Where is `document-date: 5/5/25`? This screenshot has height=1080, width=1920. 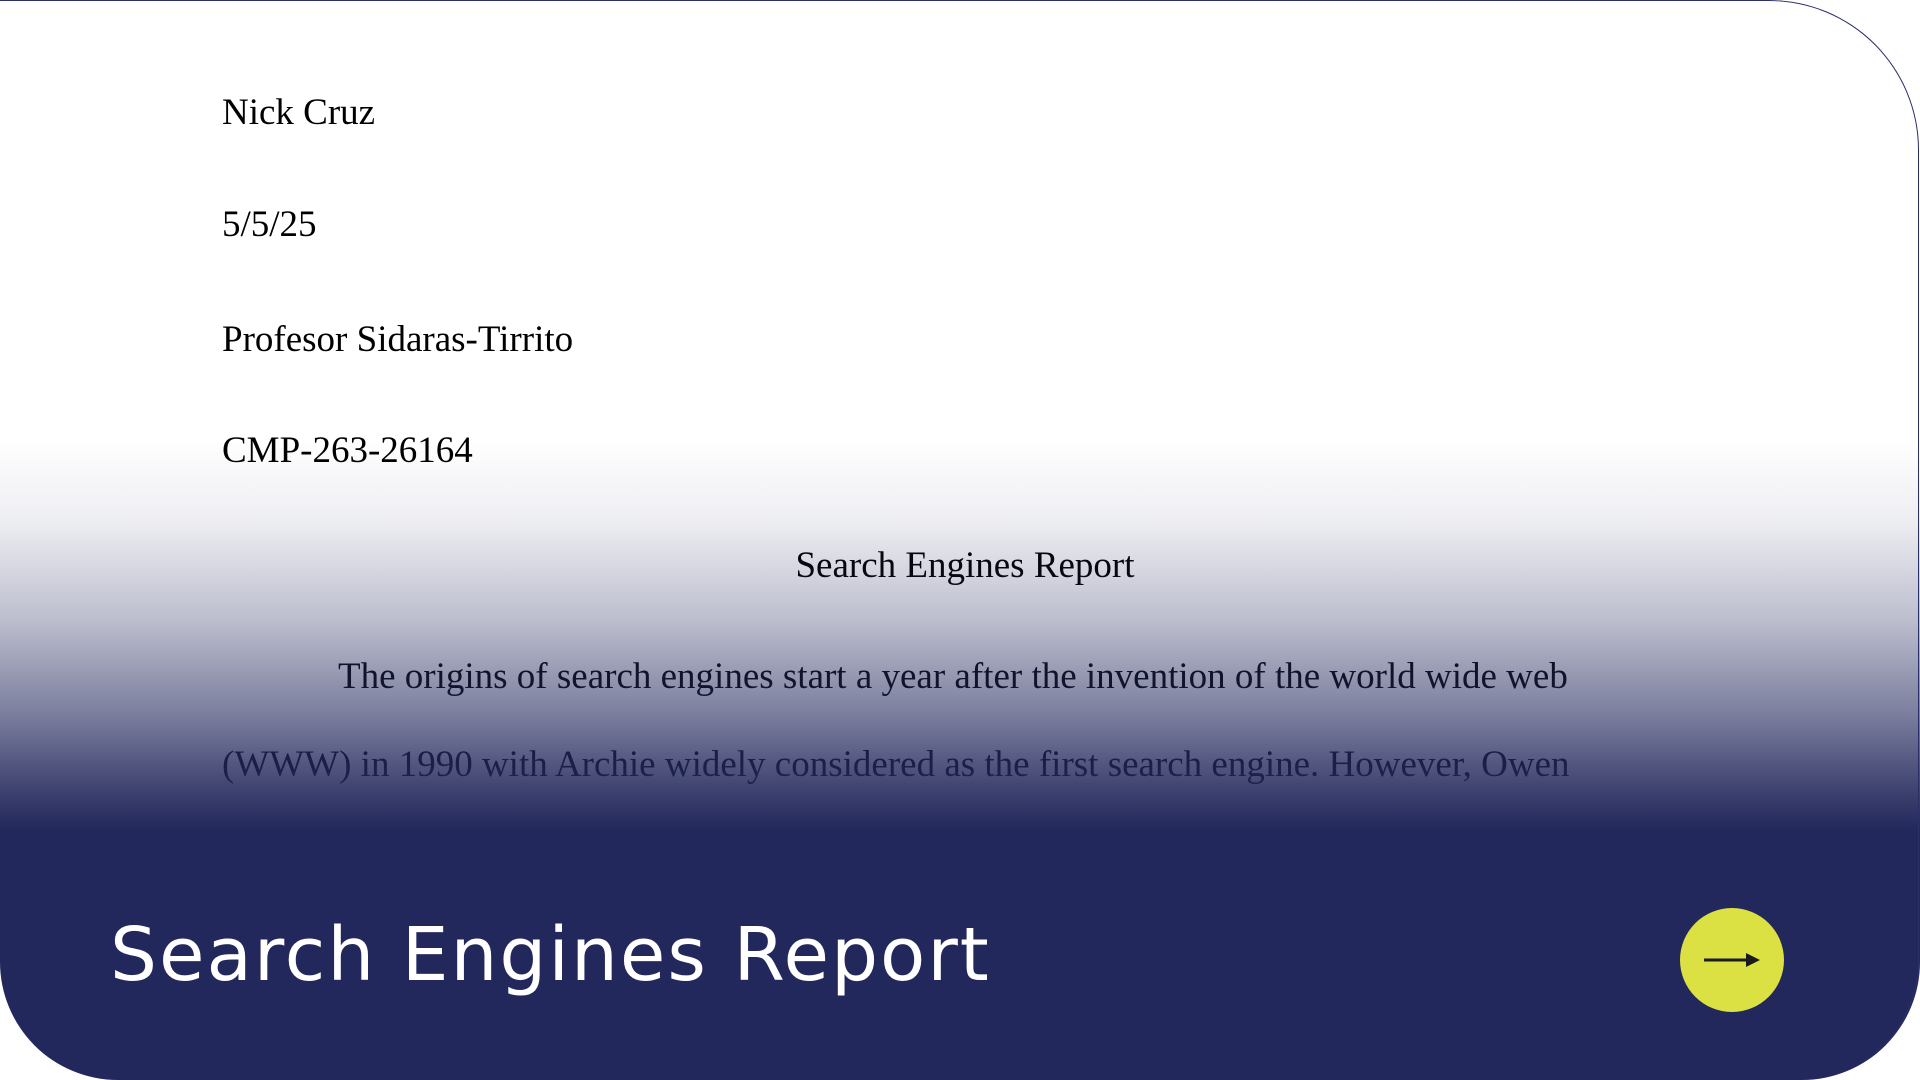 document-date: 5/5/25 is located at coordinates (269, 224).